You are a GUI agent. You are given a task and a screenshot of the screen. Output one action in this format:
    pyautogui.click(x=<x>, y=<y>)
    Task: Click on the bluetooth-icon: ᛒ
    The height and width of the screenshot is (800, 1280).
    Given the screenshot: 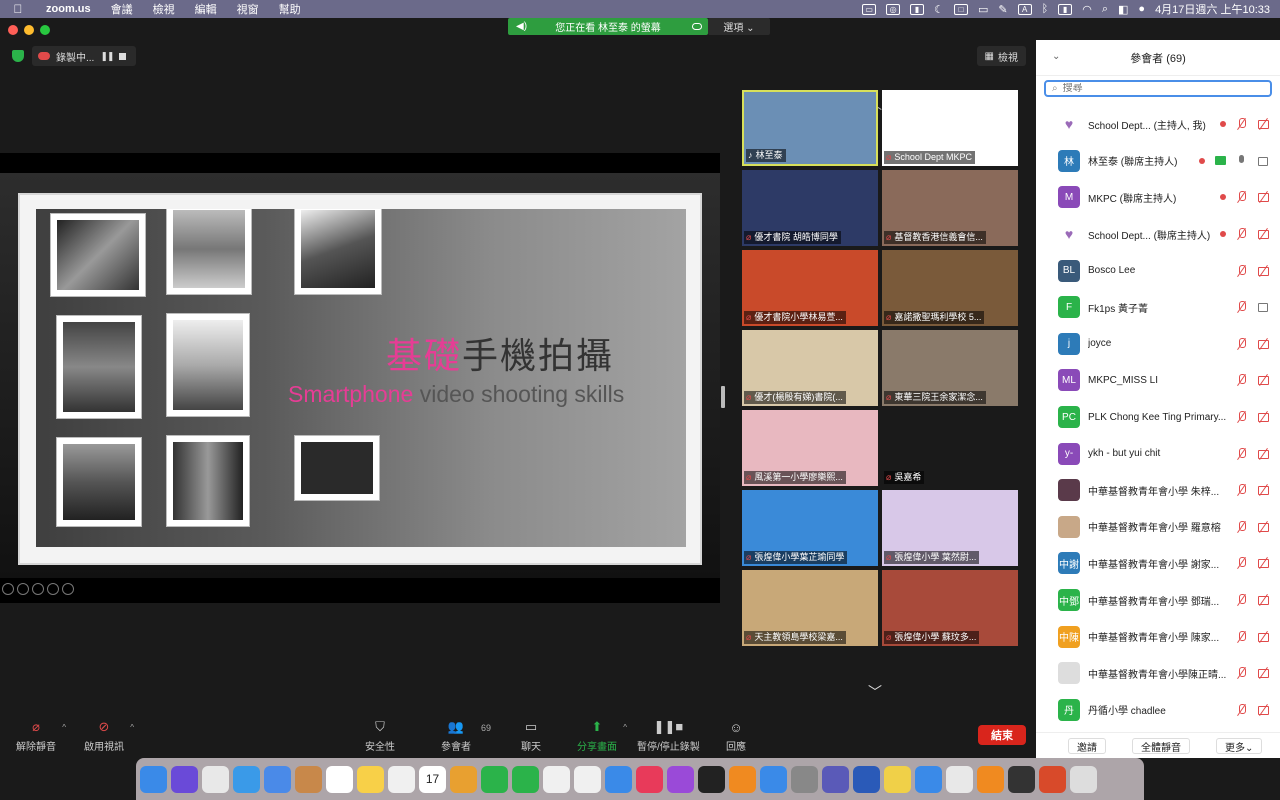 What is the action you would take?
    pyautogui.click(x=1045, y=9)
    